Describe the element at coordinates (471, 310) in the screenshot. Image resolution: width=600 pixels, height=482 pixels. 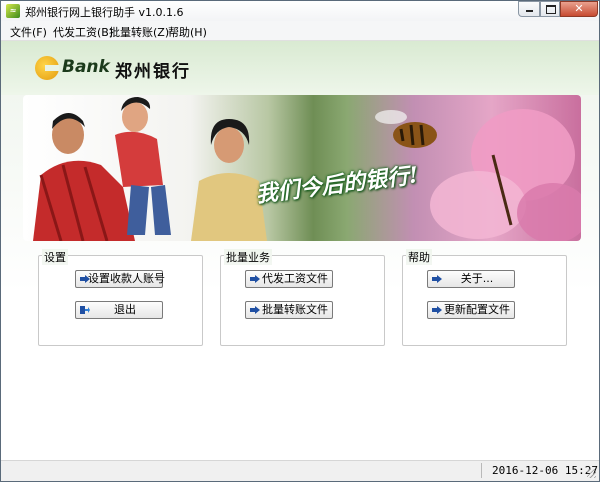
I see `update-config-button: 更新配置文件` at that location.